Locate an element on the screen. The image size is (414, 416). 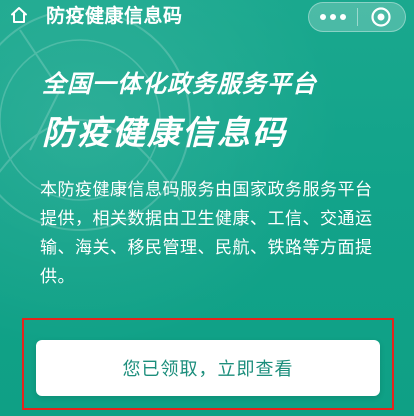
home-button is located at coordinates (19, 15).